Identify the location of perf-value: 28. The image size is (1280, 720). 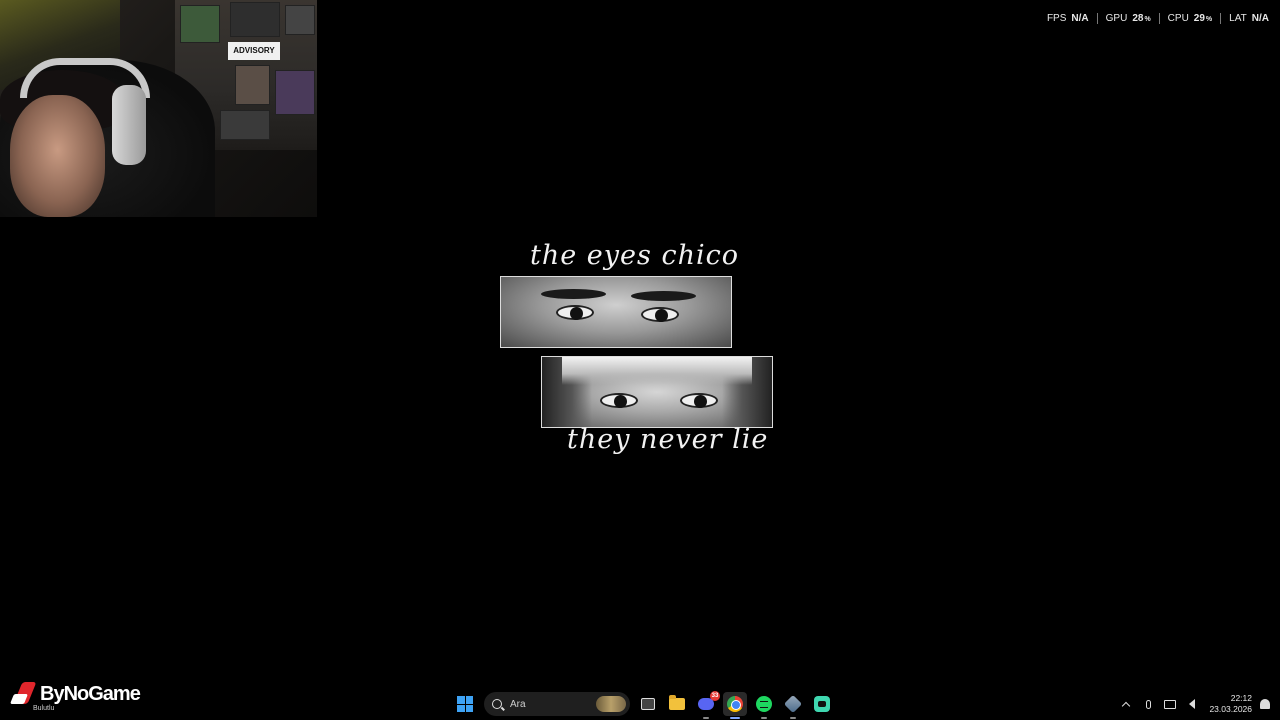
(1138, 18).